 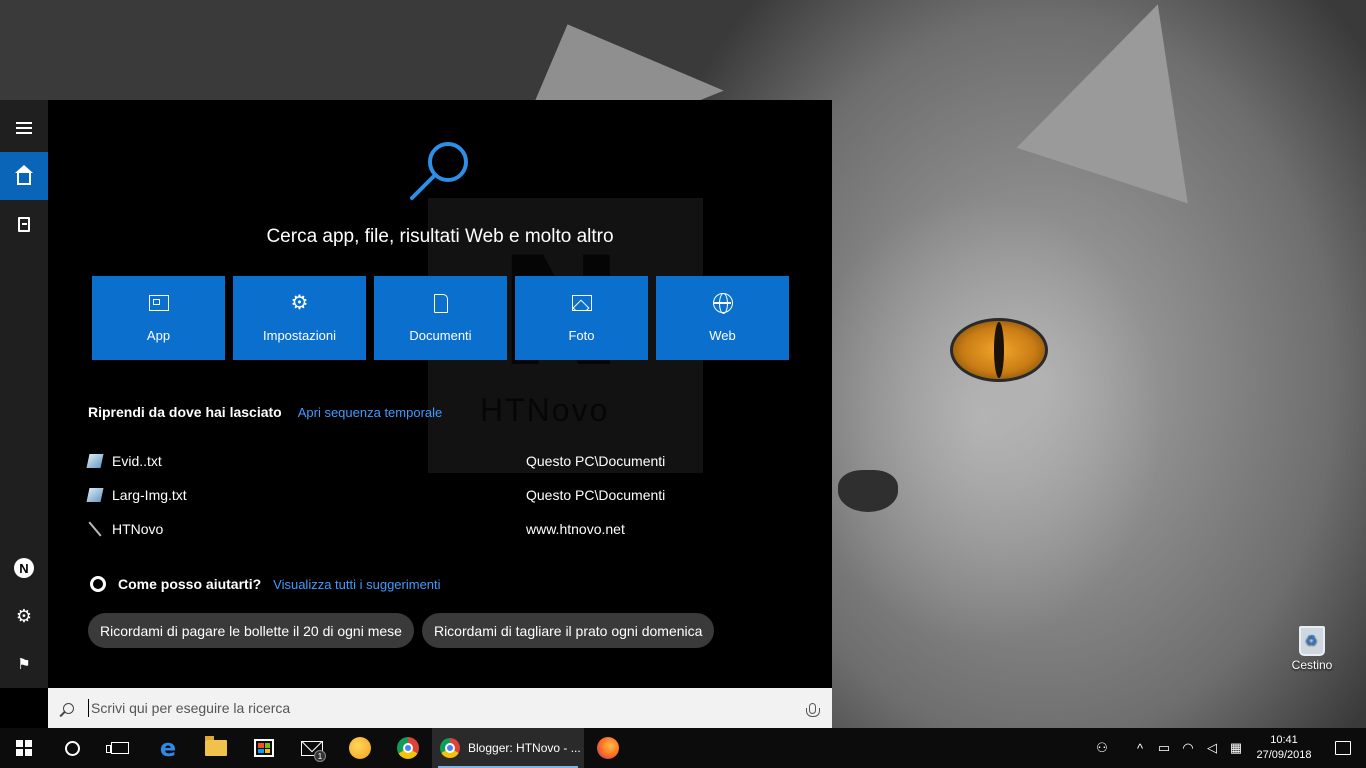 What do you see at coordinates (137, 461) in the screenshot?
I see `recent-item-name: Evid..txt` at bounding box center [137, 461].